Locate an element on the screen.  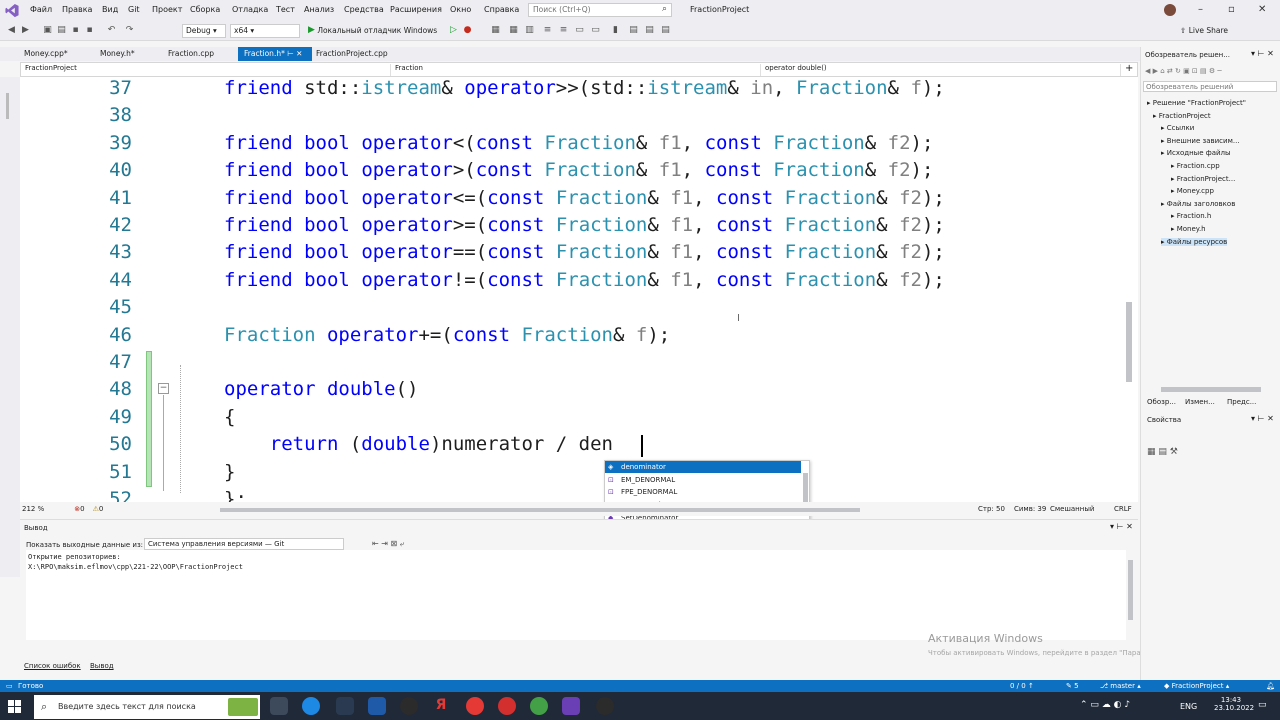
class-dropdown: Fraction is located at coordinates (576, 70).